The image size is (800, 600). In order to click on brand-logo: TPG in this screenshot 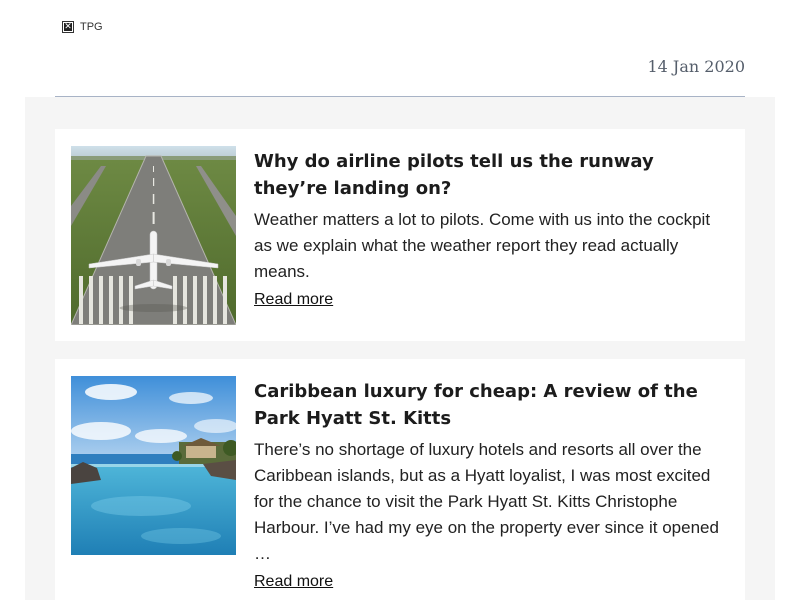, I will do `click(82, 27)`.